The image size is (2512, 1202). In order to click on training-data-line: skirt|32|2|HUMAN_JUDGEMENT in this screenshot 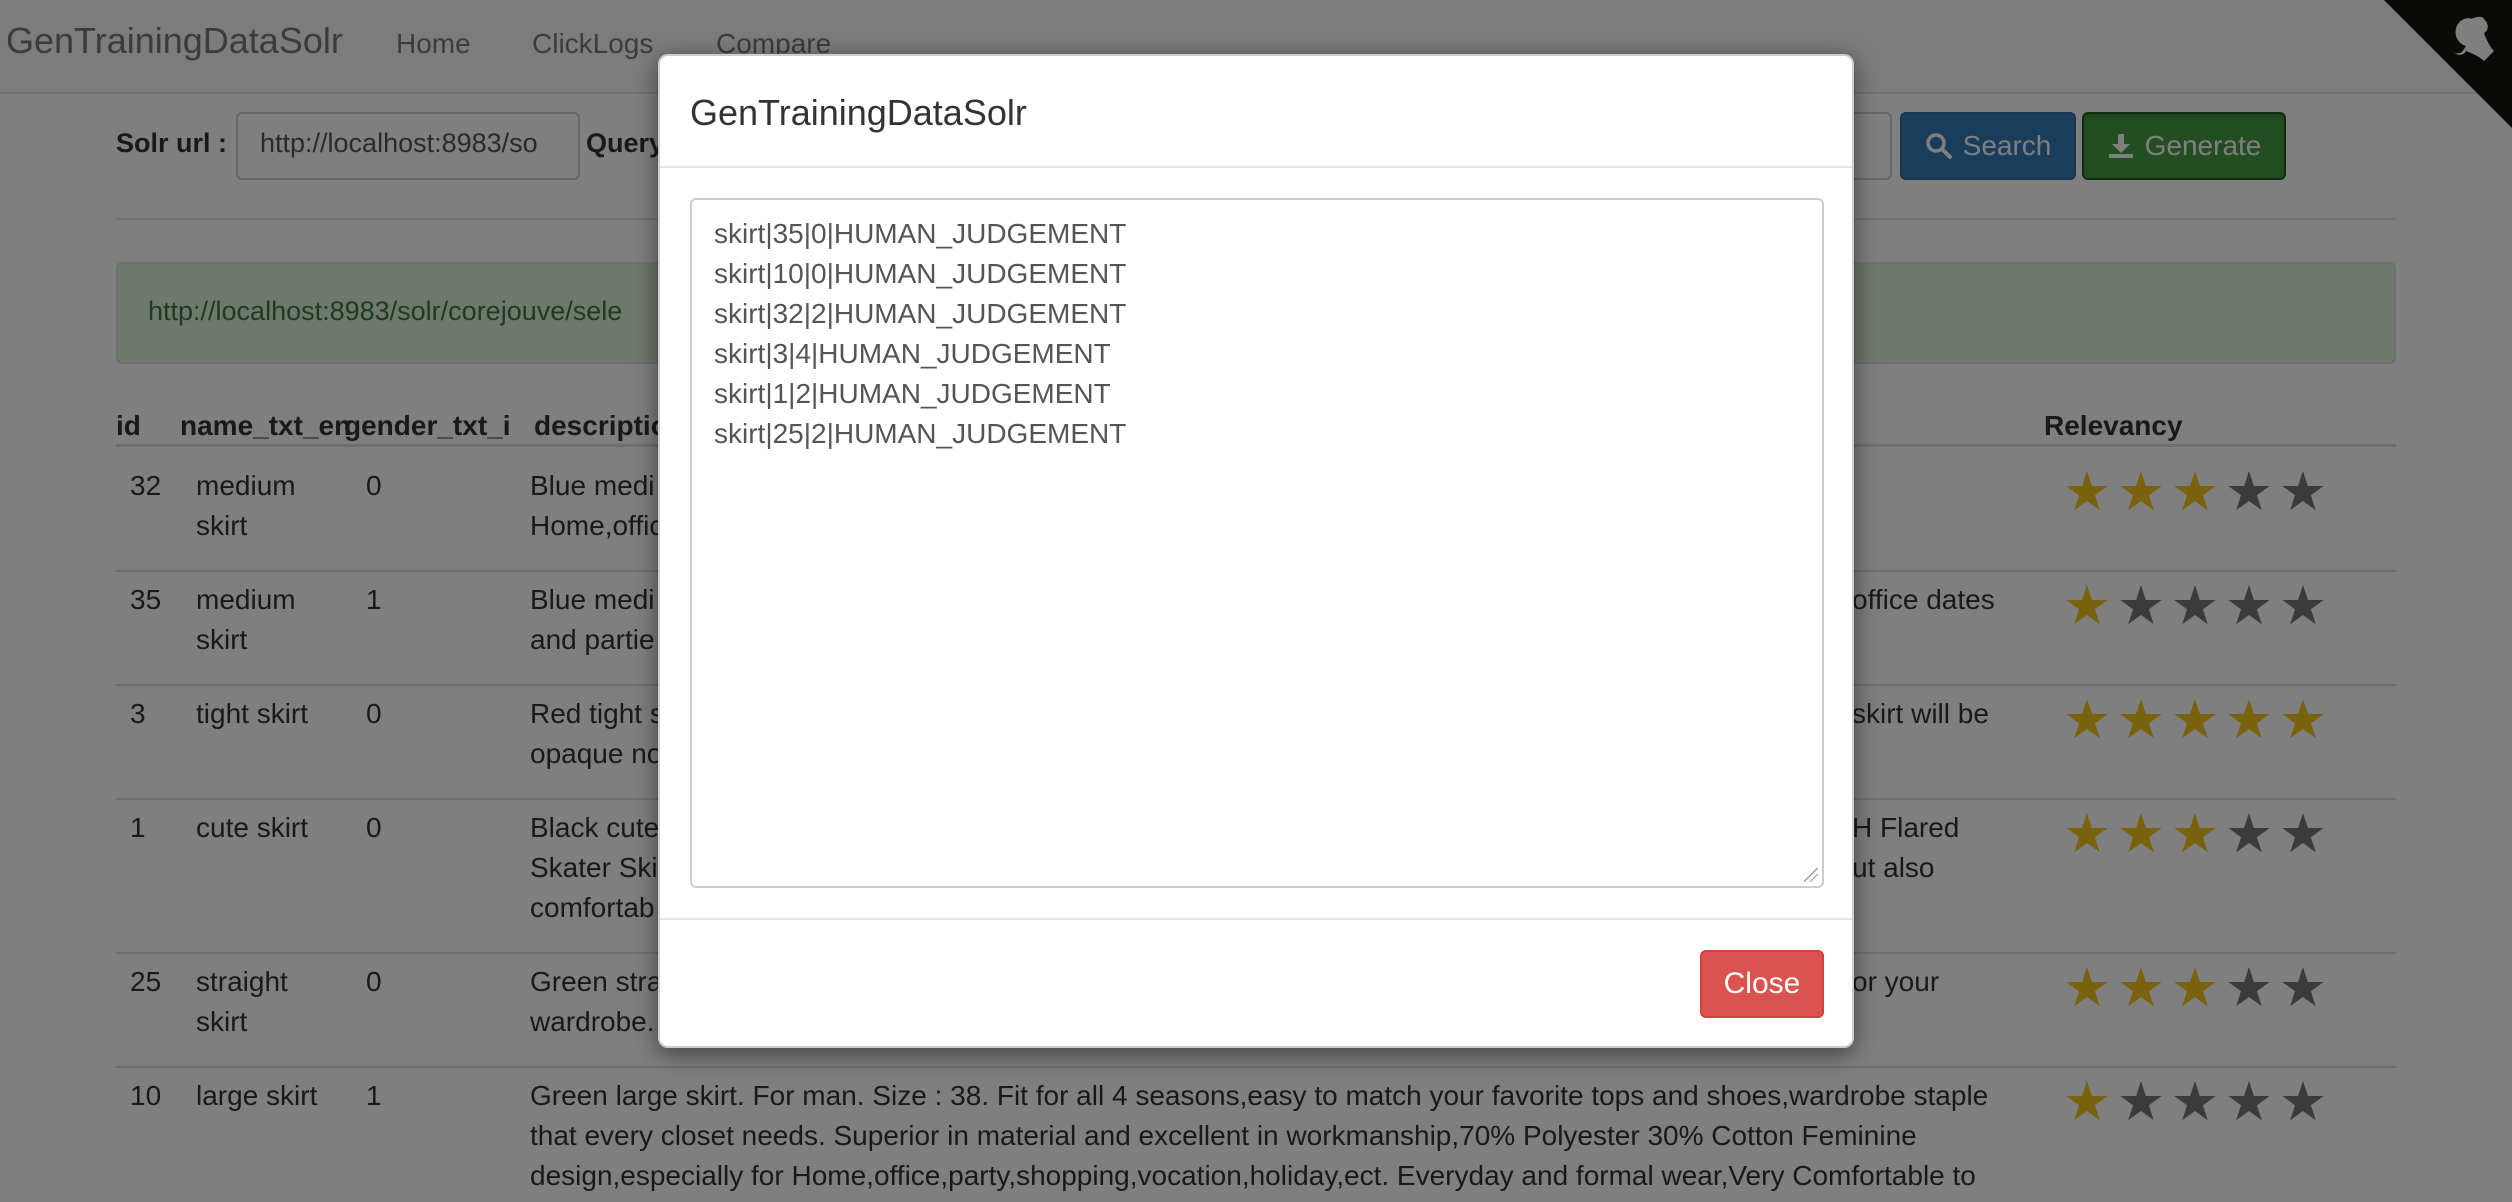, I will do `click(920, 313)`.